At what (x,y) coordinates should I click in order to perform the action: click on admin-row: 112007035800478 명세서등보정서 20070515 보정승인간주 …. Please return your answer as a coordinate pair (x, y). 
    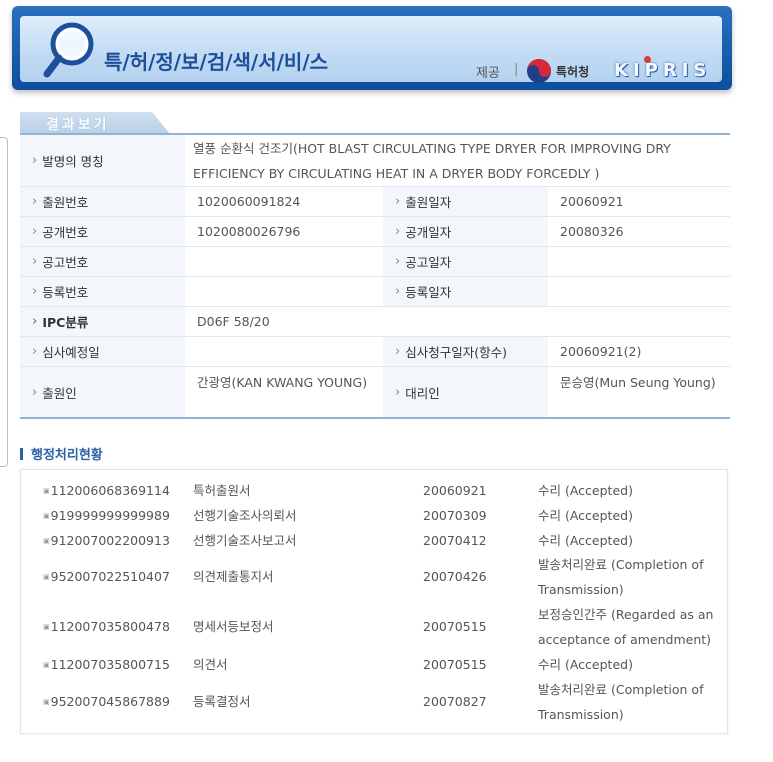
    Looking at the image, I should click on (374, 627).